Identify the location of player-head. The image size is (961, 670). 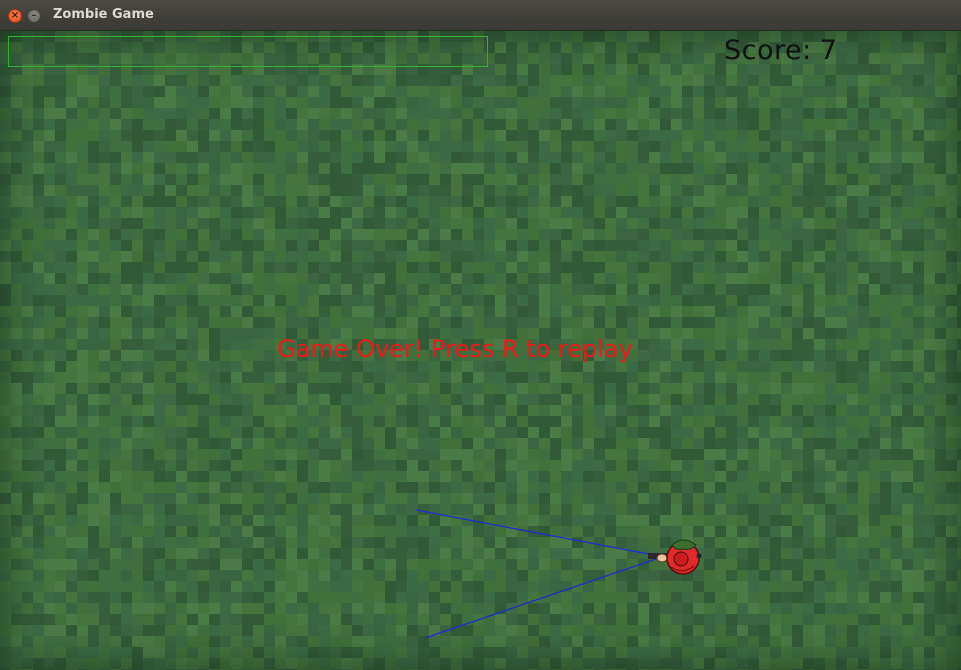
(681, 559).